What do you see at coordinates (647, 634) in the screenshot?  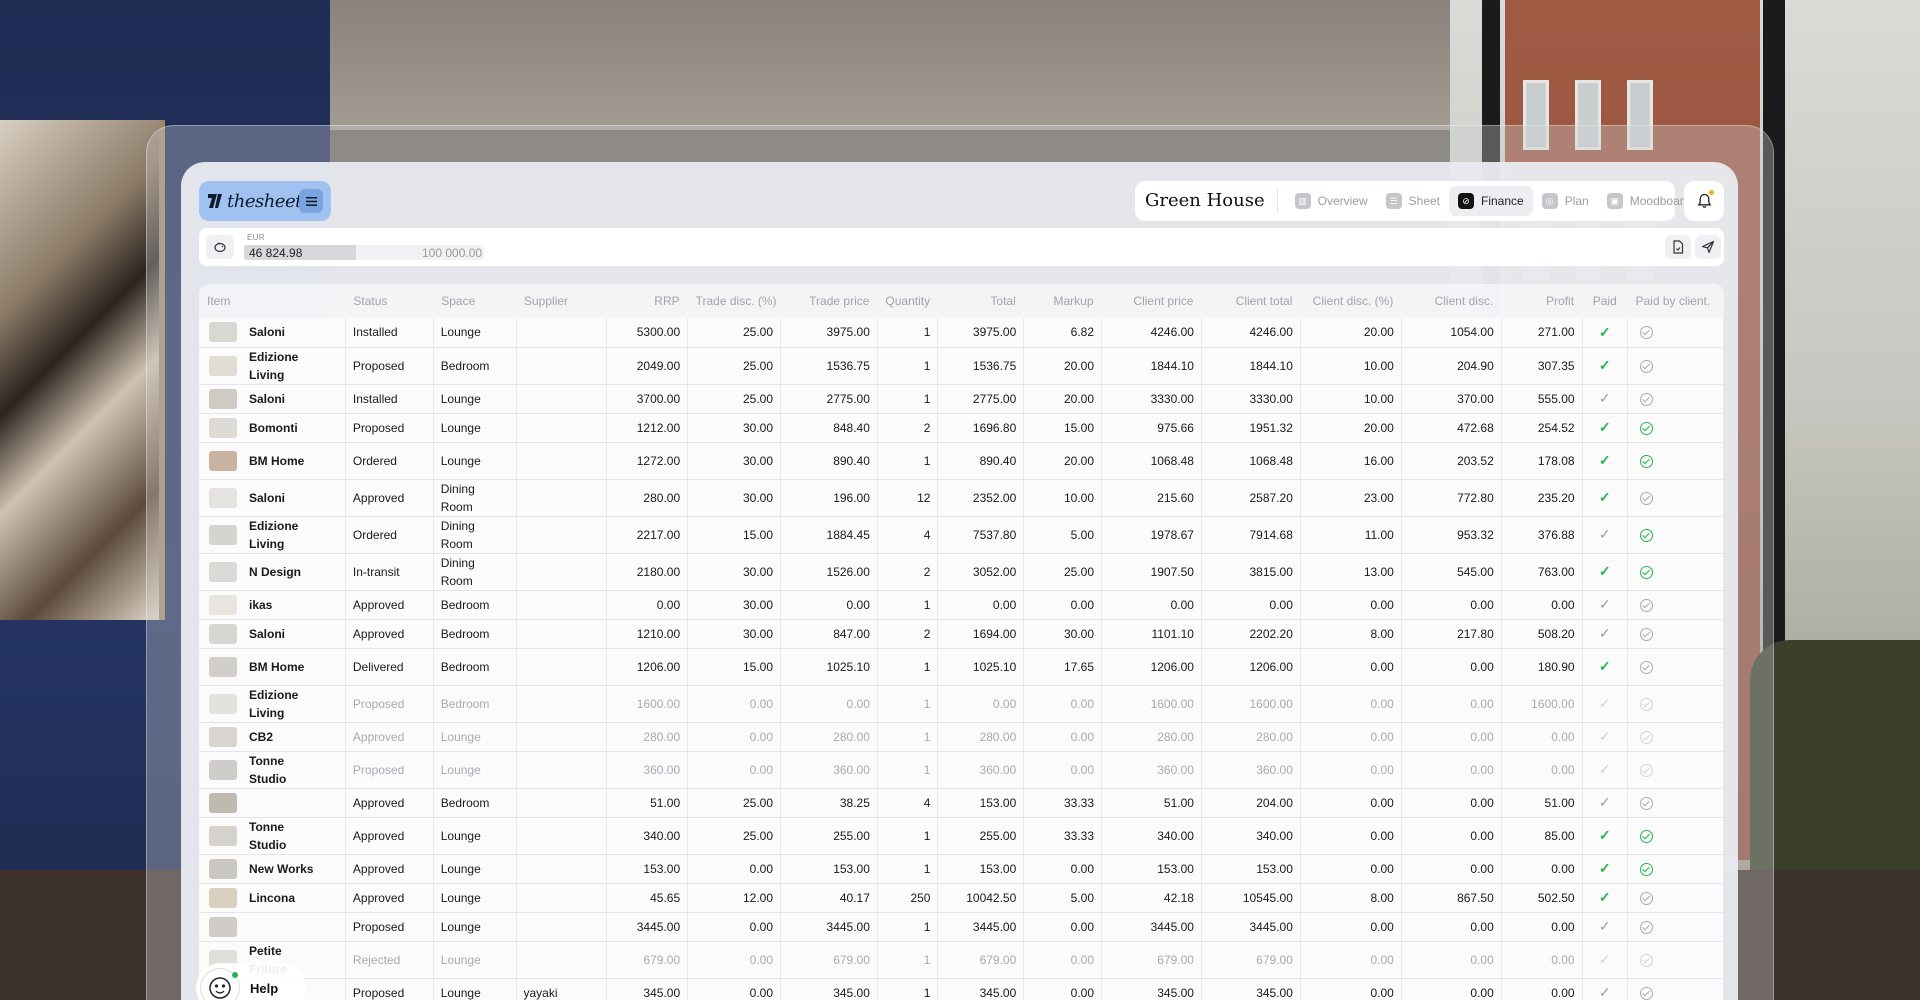 I see `cell-rrp: 1210.00` at bounding box center [647, 634].